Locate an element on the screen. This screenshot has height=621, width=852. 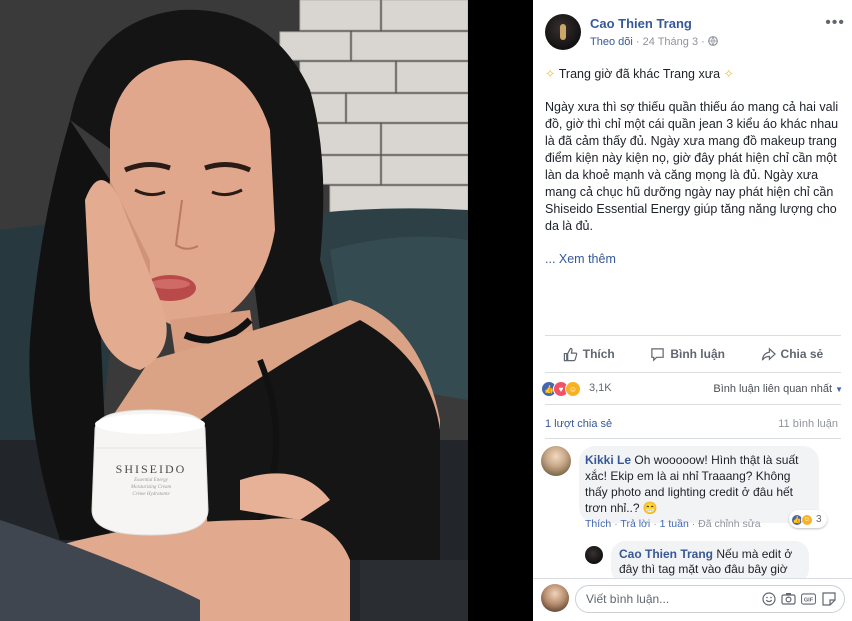
comment-reactions: 👍 ☺ 3 is located at coordinates (808, 519).